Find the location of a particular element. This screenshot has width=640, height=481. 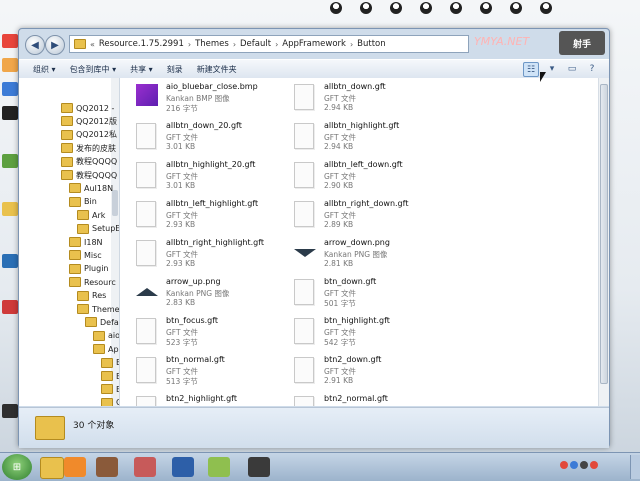

start-button: ⊞ is located at coordinates (17, 467).